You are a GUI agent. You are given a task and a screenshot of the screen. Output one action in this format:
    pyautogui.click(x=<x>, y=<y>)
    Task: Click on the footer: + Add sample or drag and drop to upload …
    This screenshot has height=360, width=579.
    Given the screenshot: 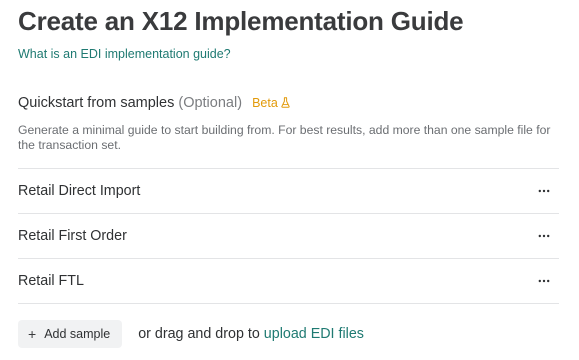 What is the action you would take?
    pyautogui.click(x=191, y=334)
    